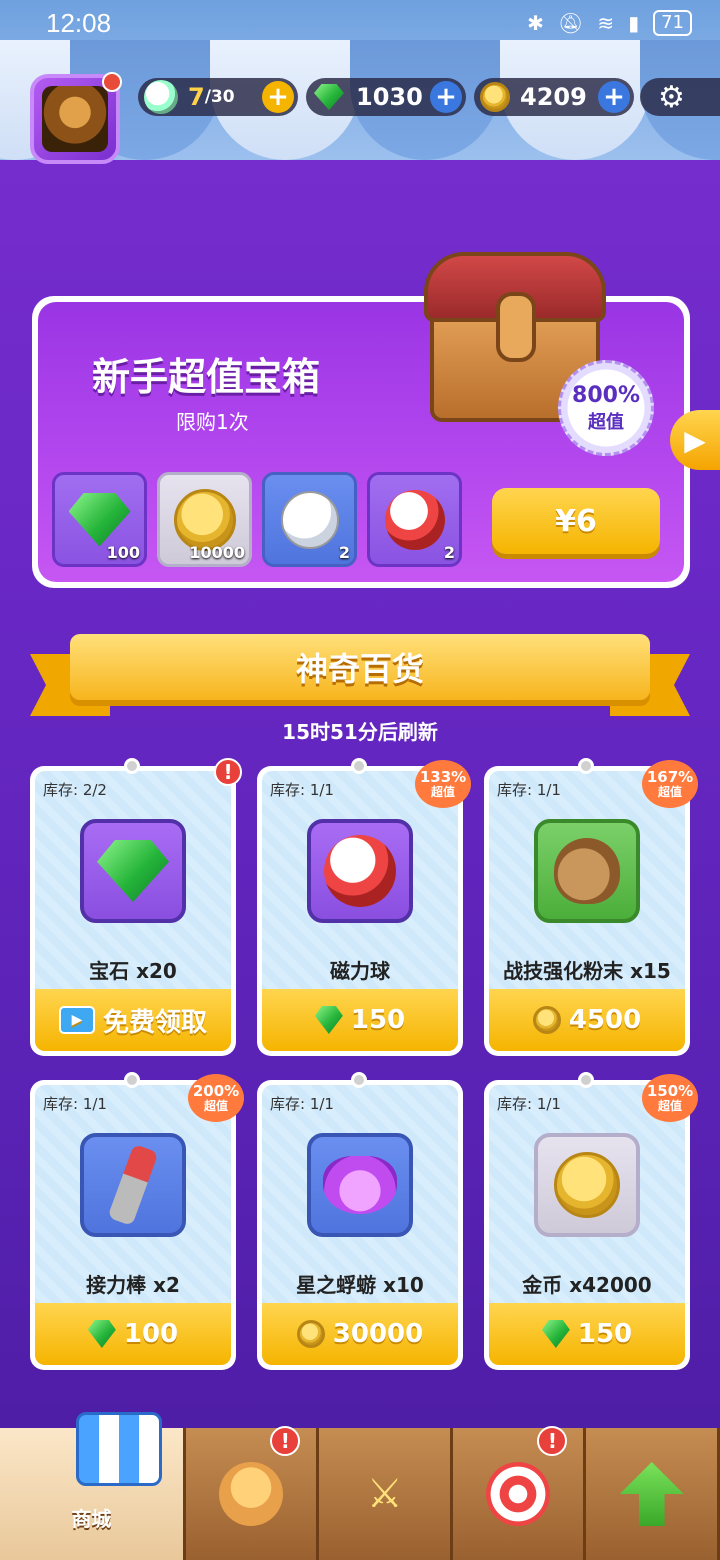  I want to click on stamina-max: /30, so click(219, 97).